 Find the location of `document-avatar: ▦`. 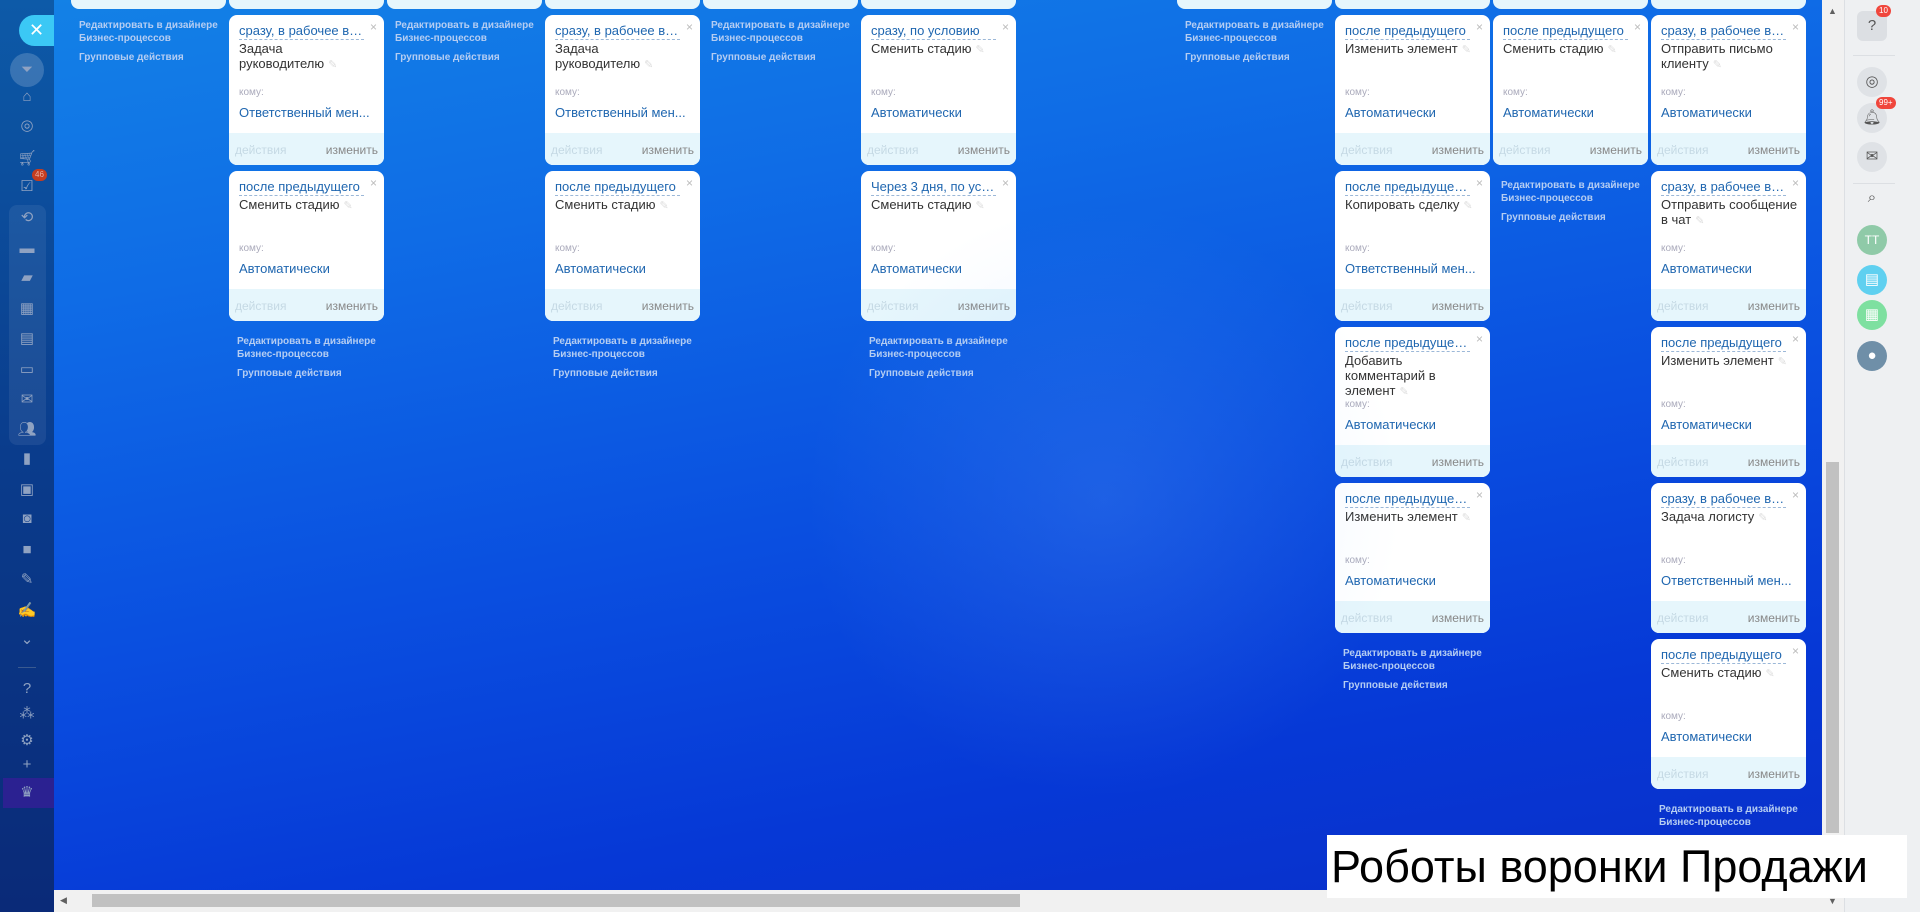

document-avatar: ▦ is located at coordinates (1872, 315).